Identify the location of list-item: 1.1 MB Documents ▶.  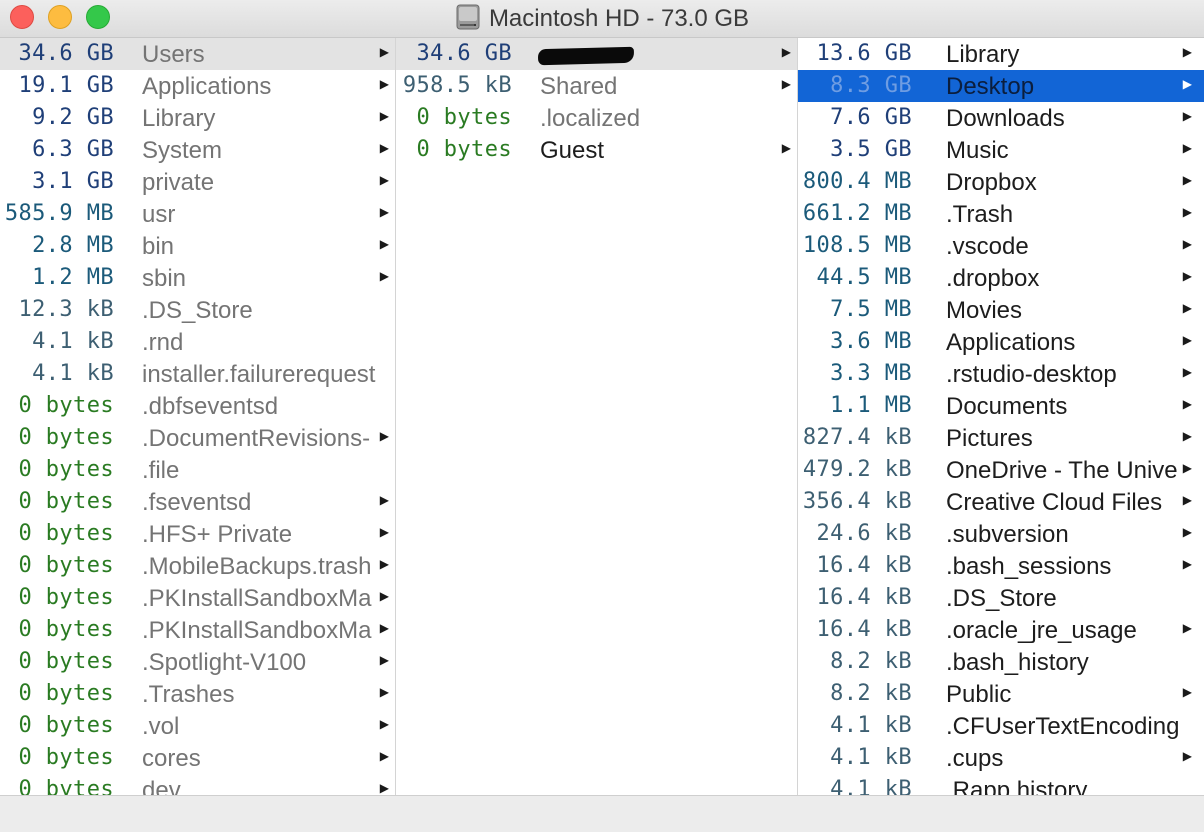
(1001, 406).